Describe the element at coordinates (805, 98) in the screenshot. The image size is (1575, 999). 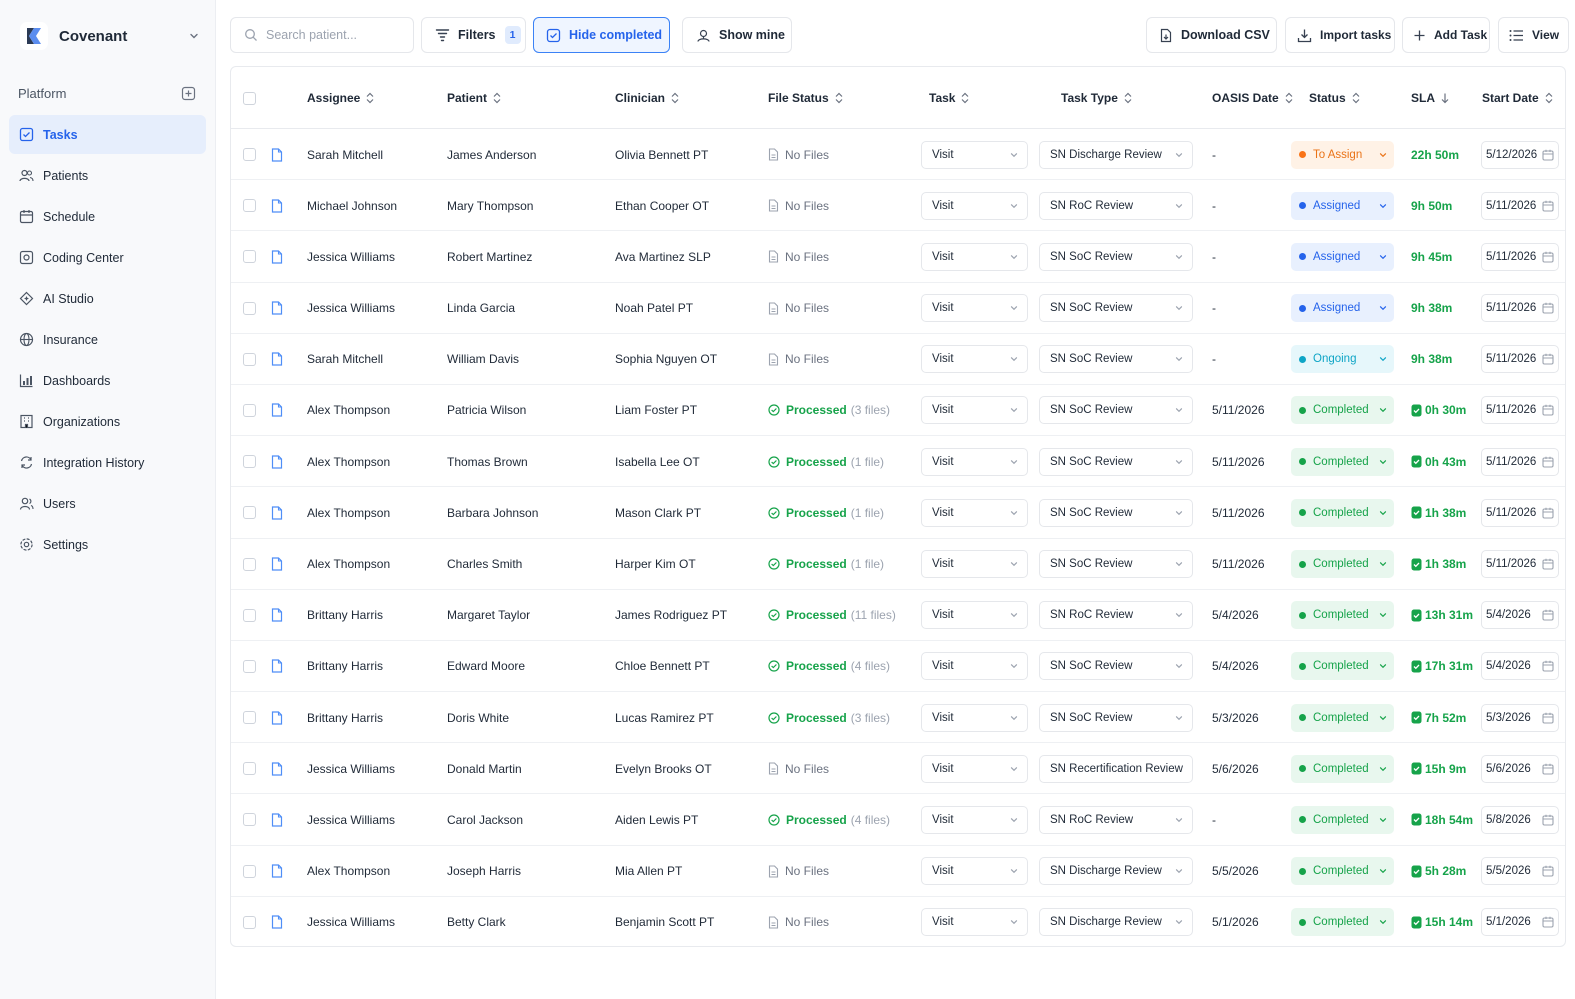
I see `column-header-file-status: File Status` at that location.